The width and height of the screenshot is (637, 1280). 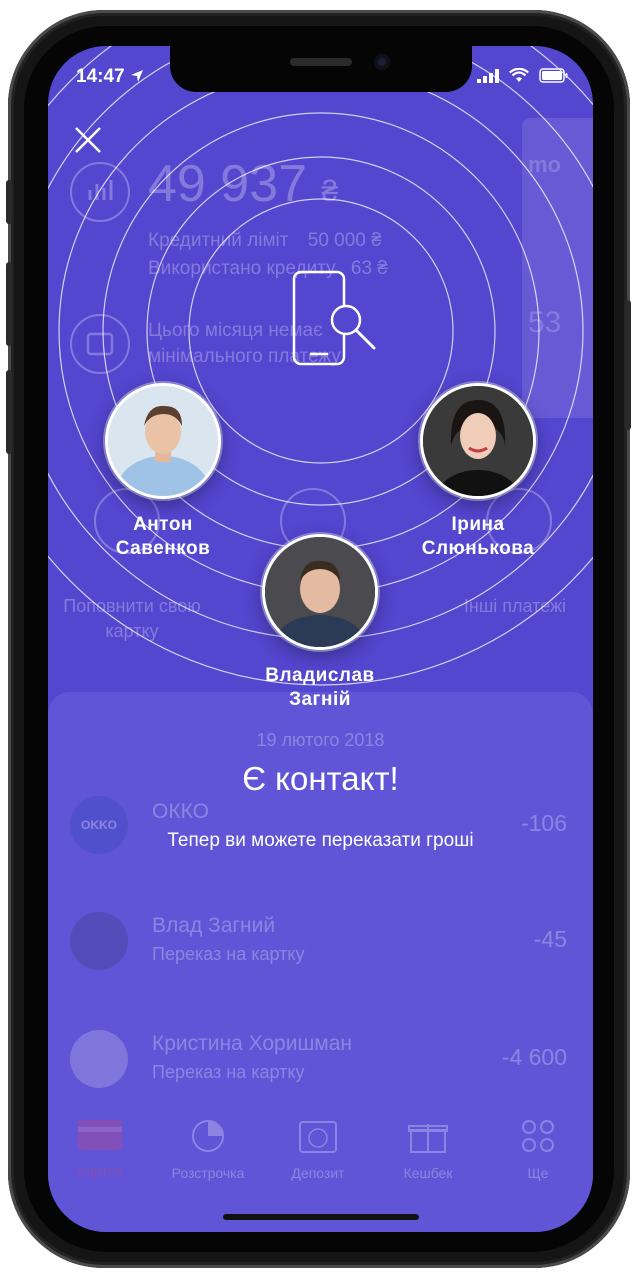 I want to click on contact-name: Владислав Загній, so click(x=320, y=687).